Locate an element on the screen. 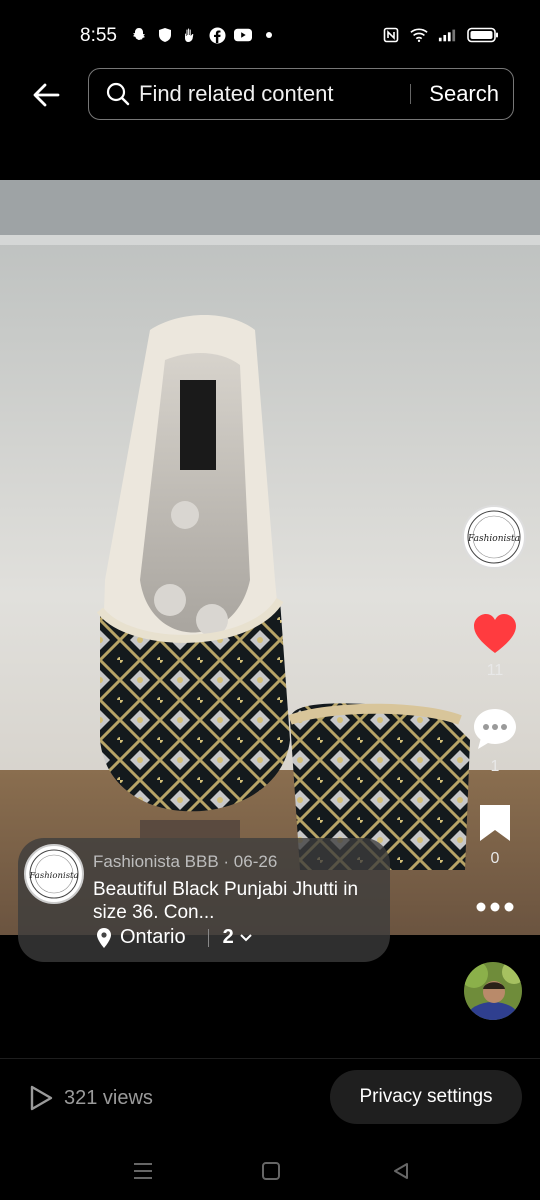 The height and width of the screenshot is (1200, 540). post-meta: Fashionista BBB · 06-26 is located at coordinates (185, 862).